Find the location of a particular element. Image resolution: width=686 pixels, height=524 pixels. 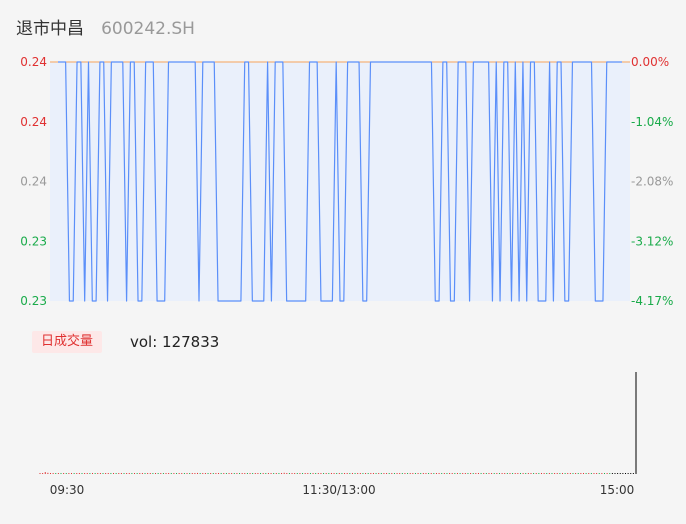

daily-volume-badge: 日成交量 is located at coordinates (67, 342).